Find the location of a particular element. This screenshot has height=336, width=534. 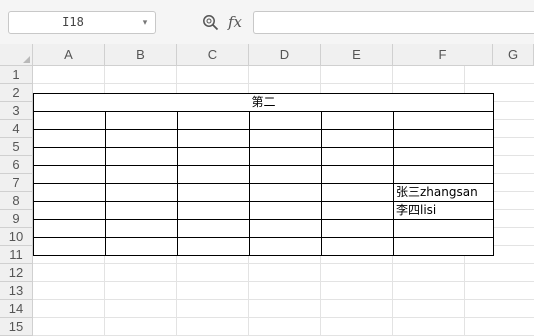

name-box: I18 ▾ is located at coordinates (82, 22).